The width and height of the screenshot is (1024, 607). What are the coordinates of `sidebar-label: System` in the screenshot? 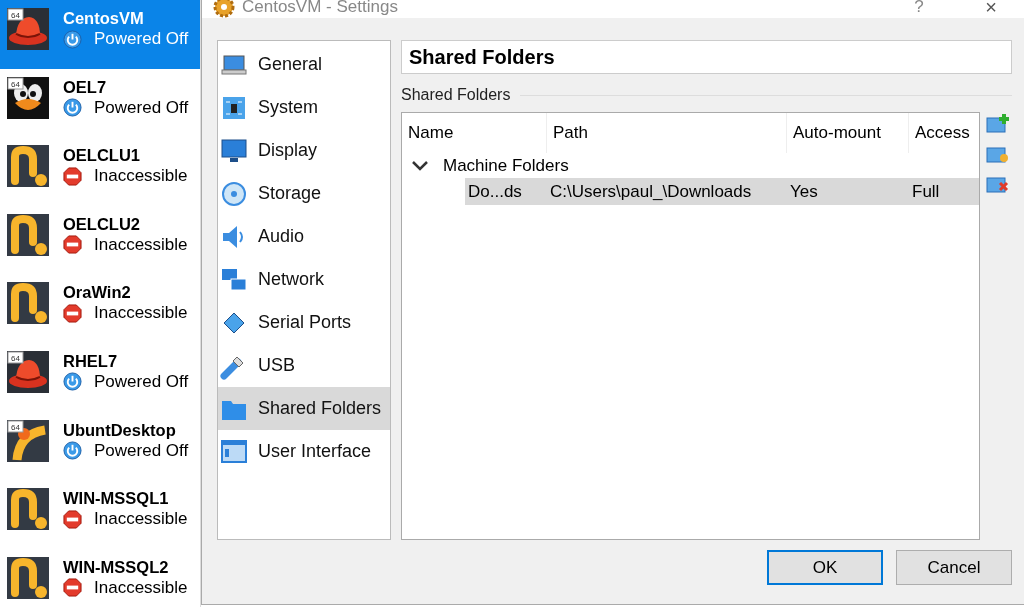 It's located at (288, 107).